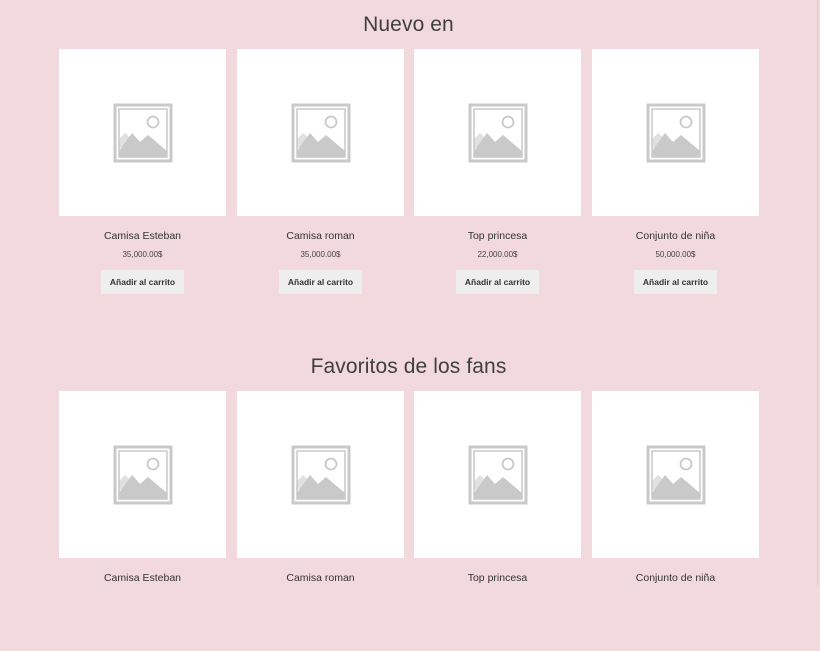 This screenshot has height=651, width=820. I want to click on section-title: Favoritos de los fans, so click(408, 366).